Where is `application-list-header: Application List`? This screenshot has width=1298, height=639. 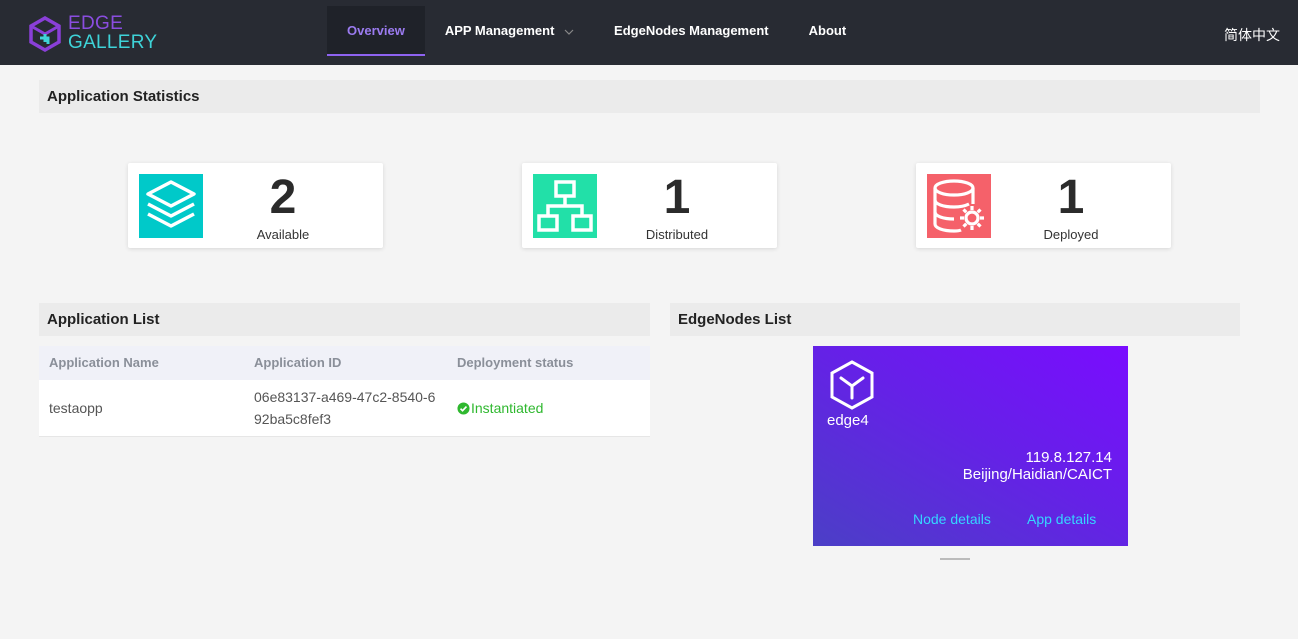
application-list-header: Application List is located at coordinates (344, 319).